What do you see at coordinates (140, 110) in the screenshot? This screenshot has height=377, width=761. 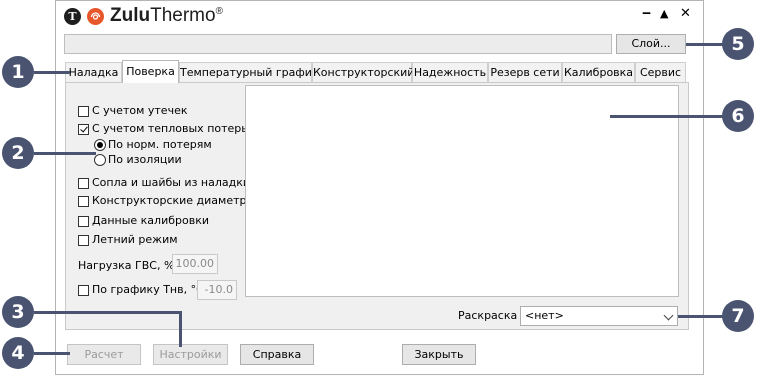 I see `leaks-label: С учетом утечек` at bounding box center [140, 110].